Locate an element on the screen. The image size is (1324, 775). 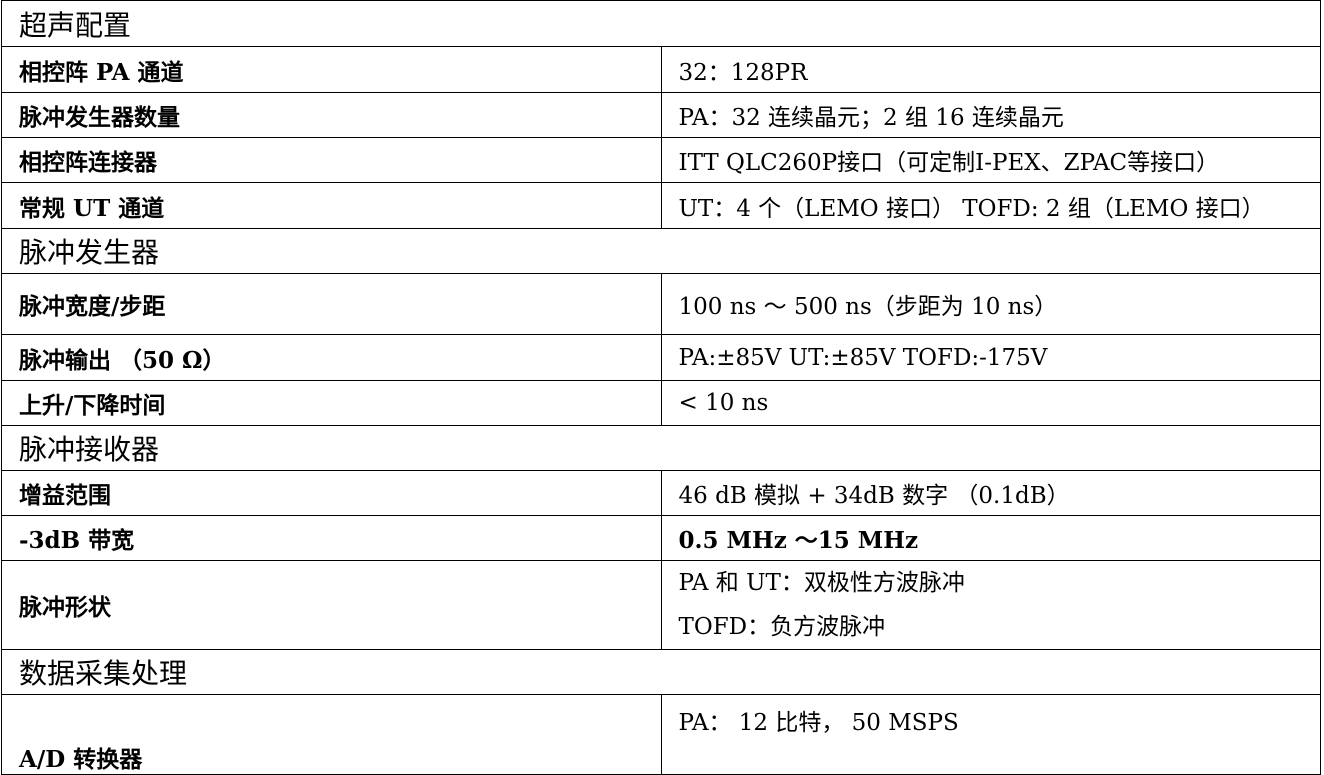
table-row: 脉冲发生器数量 PA：32 连续晶元；2 组 16 连续晶元 is located at coordinates (661, 115).